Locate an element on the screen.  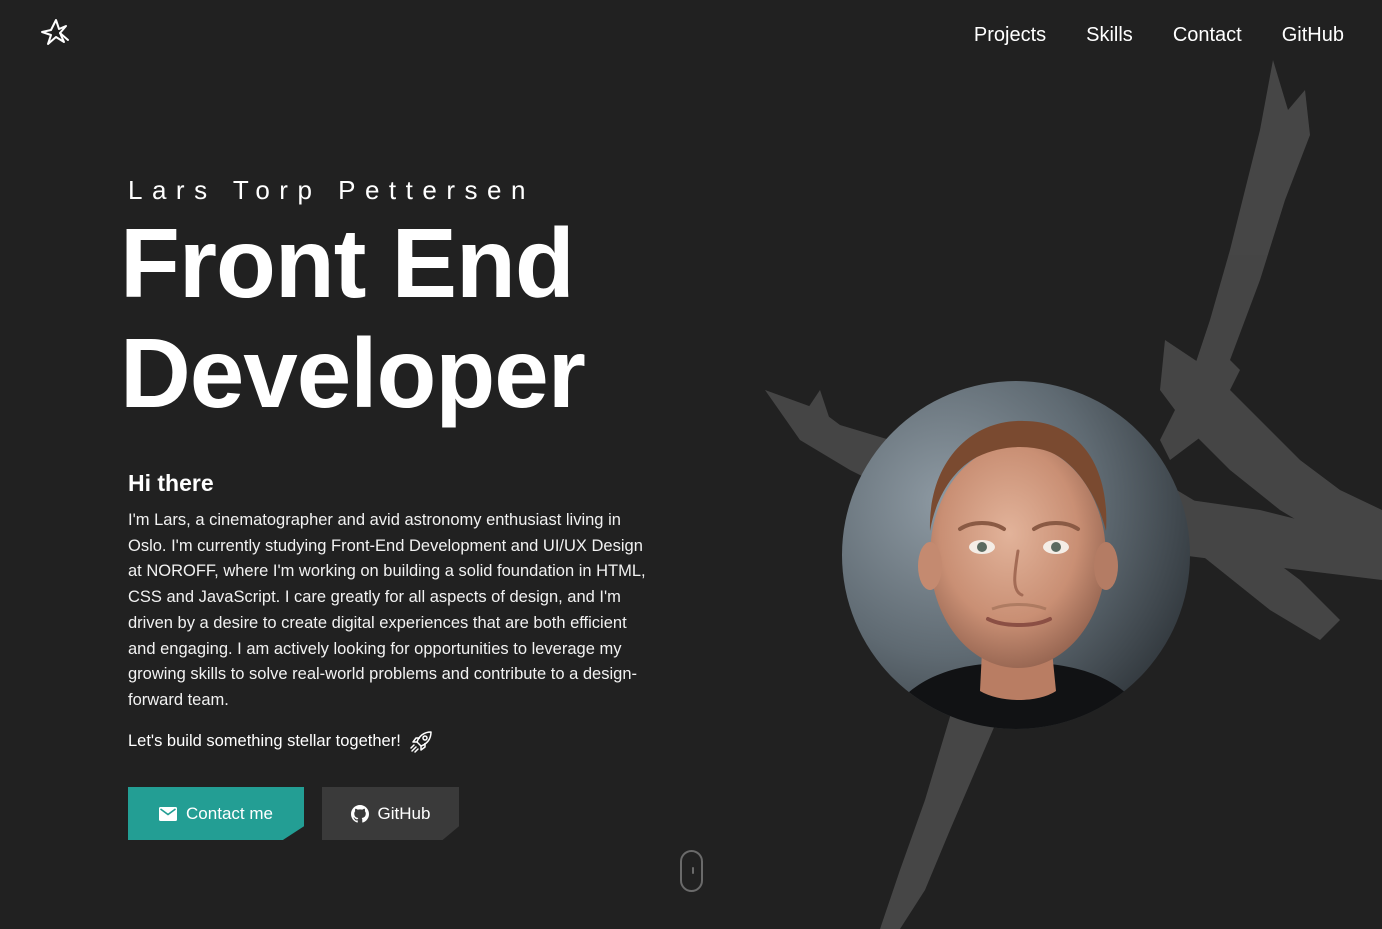
contact-me-label: Contact me is located at coordinates (229, 813).